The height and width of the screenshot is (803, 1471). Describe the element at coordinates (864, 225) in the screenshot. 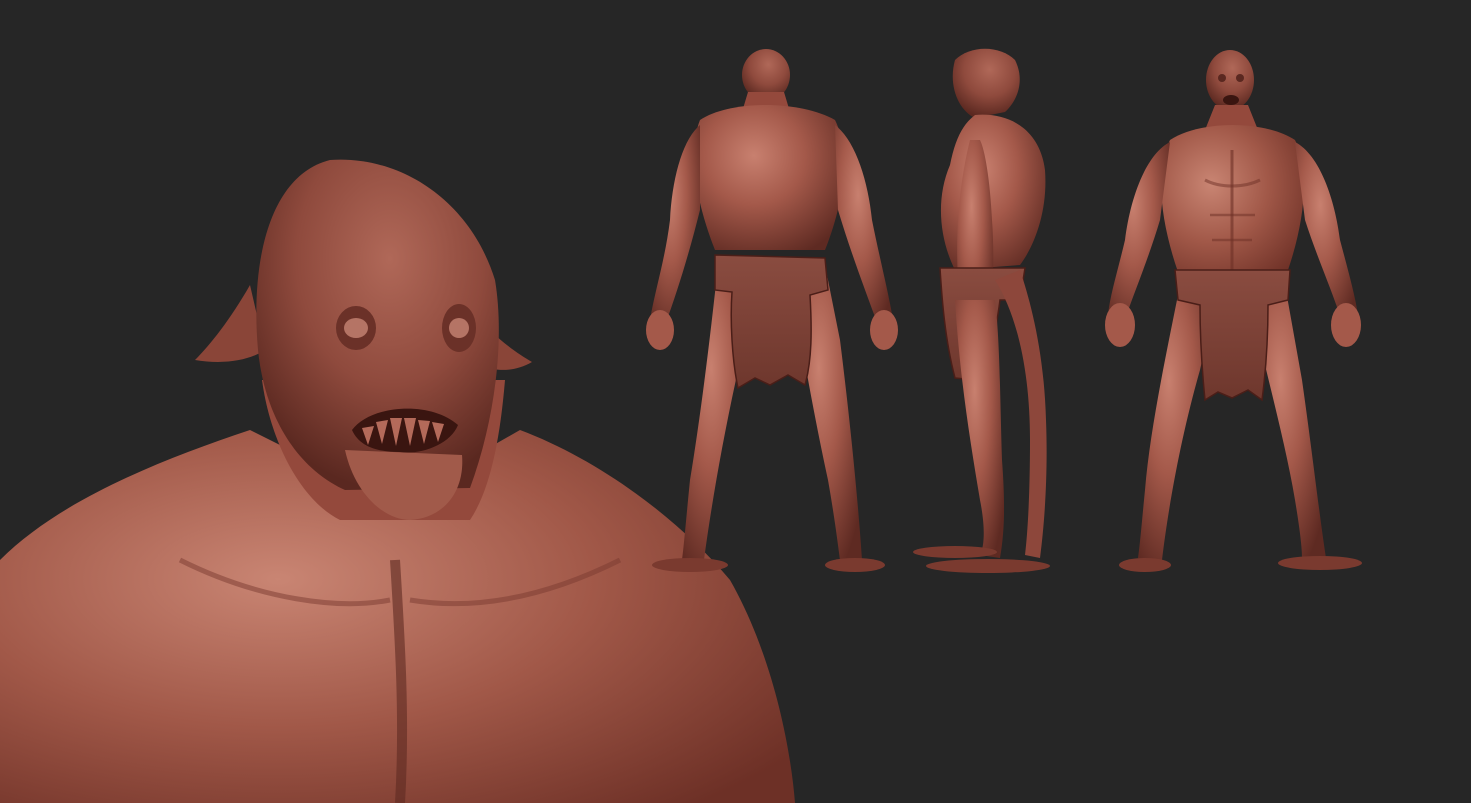

I see `back-right-arm` at that location.